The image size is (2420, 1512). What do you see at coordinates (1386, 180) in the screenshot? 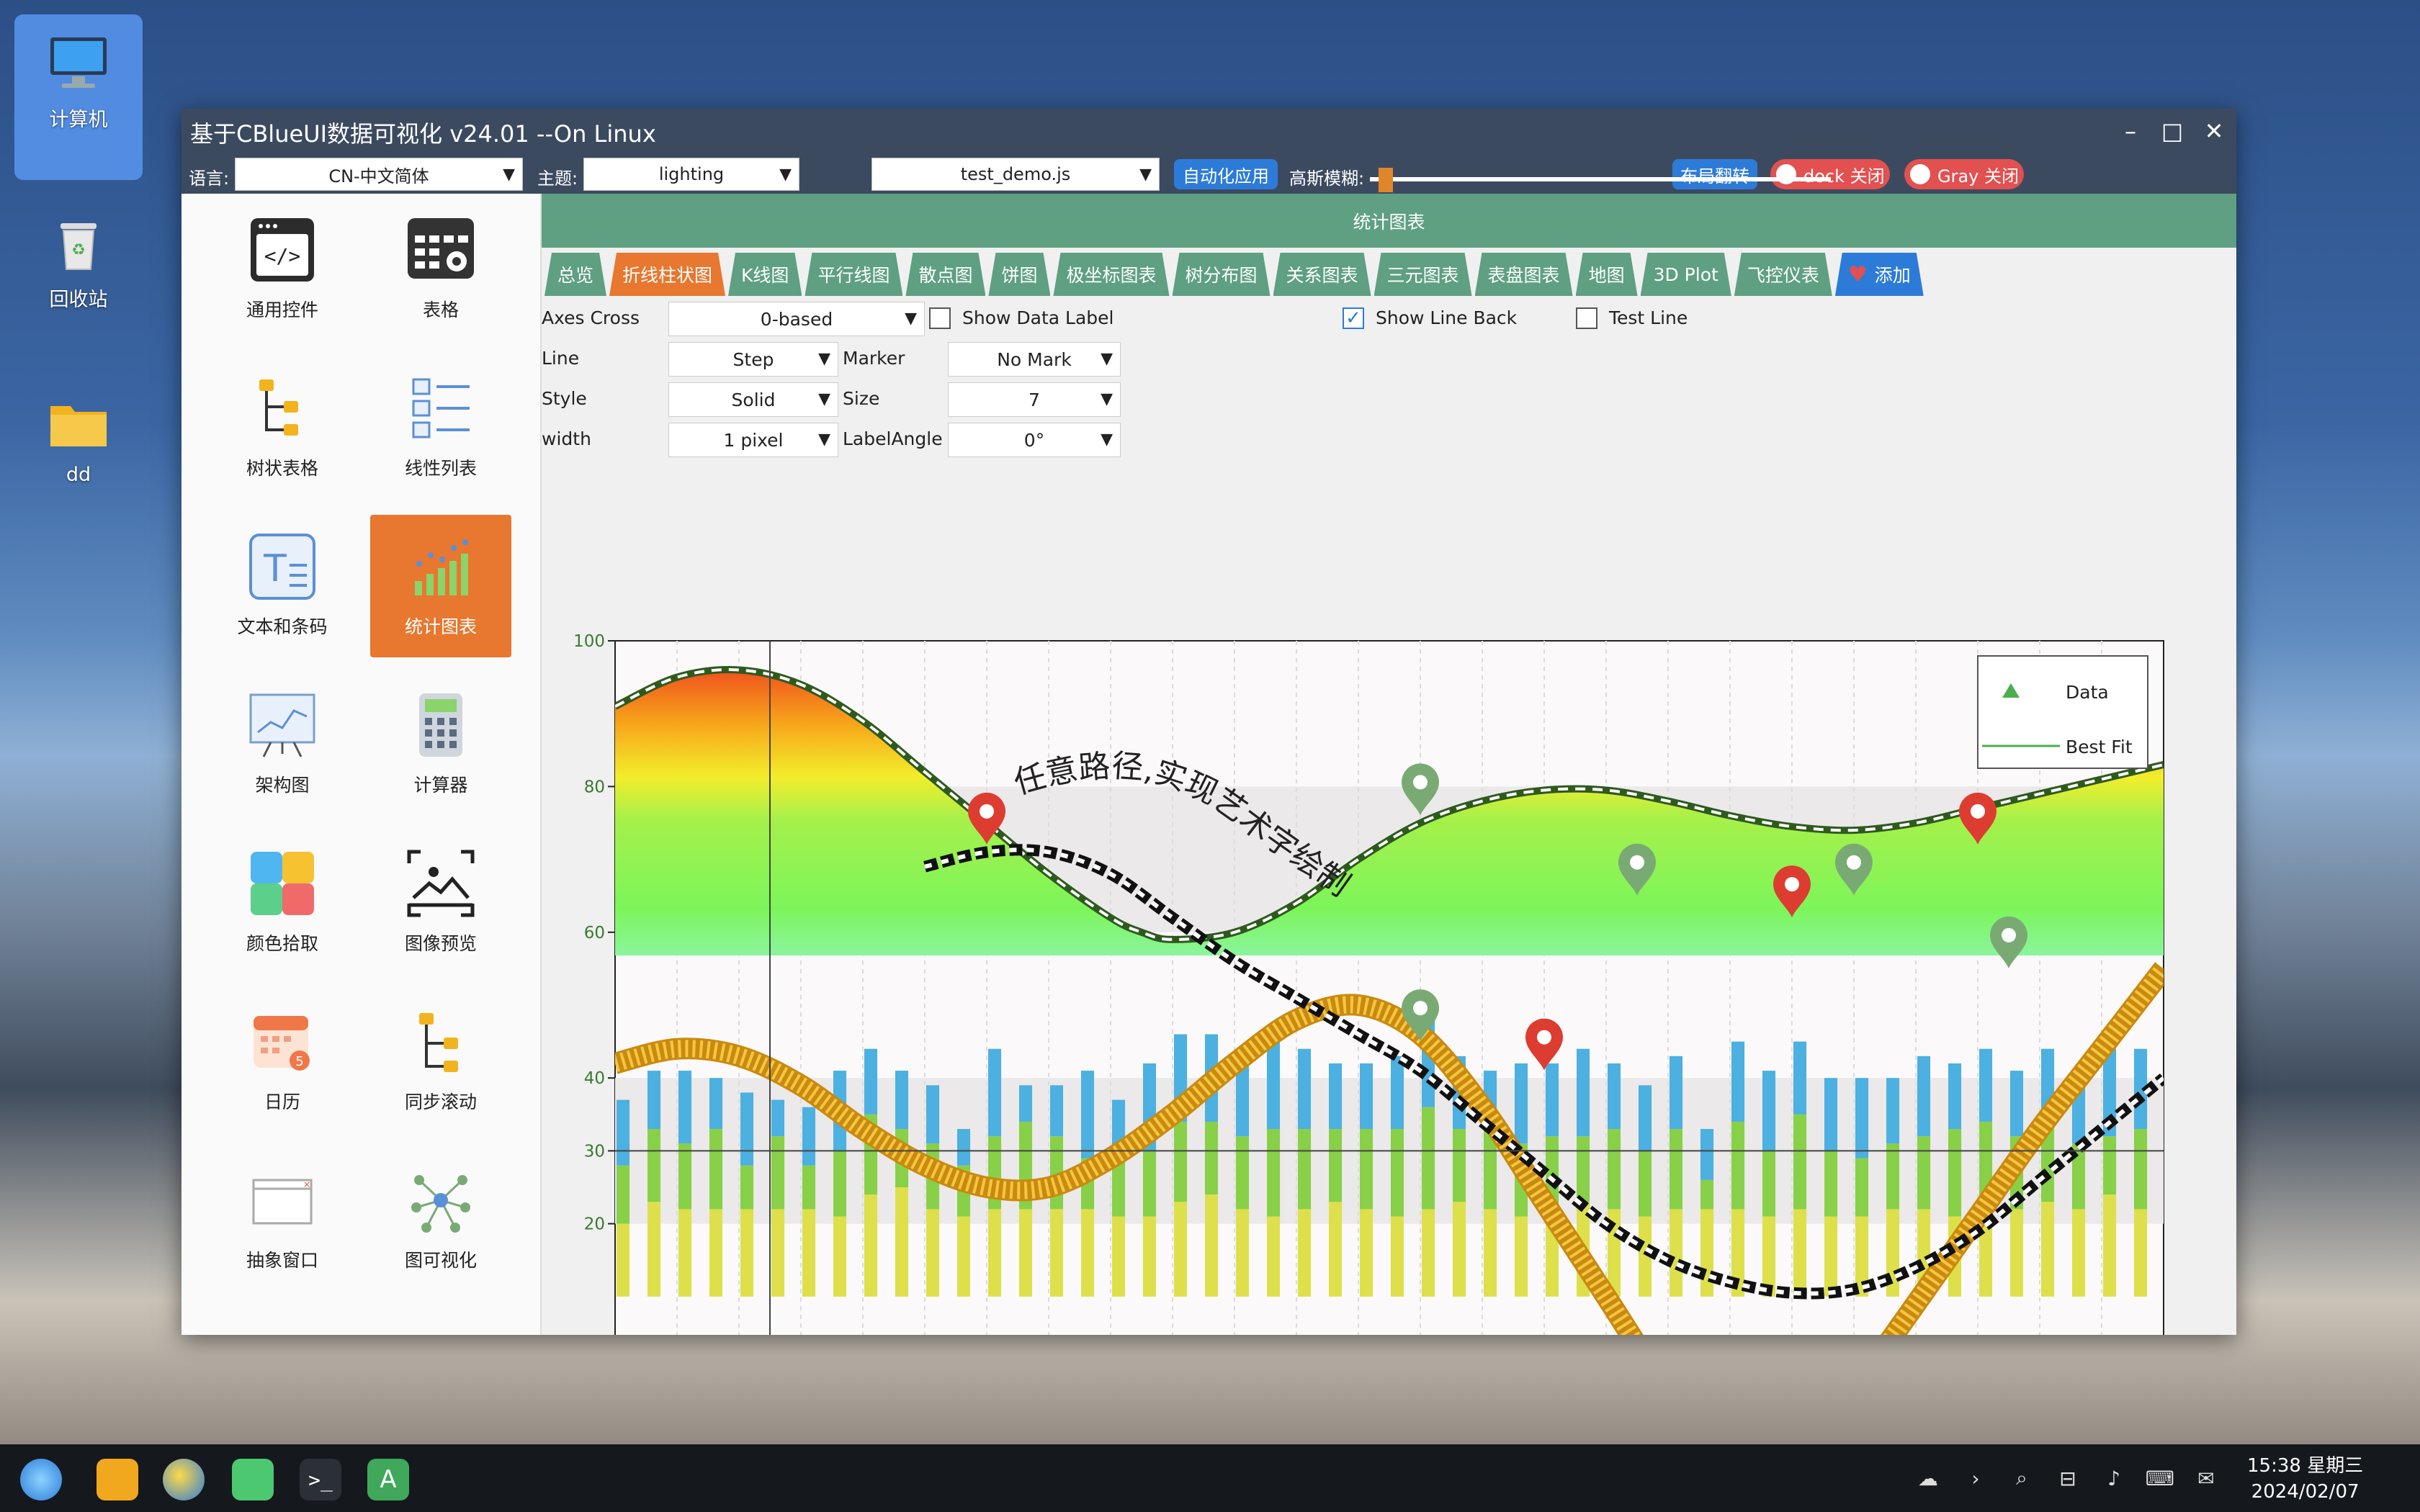
I see `blur-slider-handle` at bounding box center [1386, 180].